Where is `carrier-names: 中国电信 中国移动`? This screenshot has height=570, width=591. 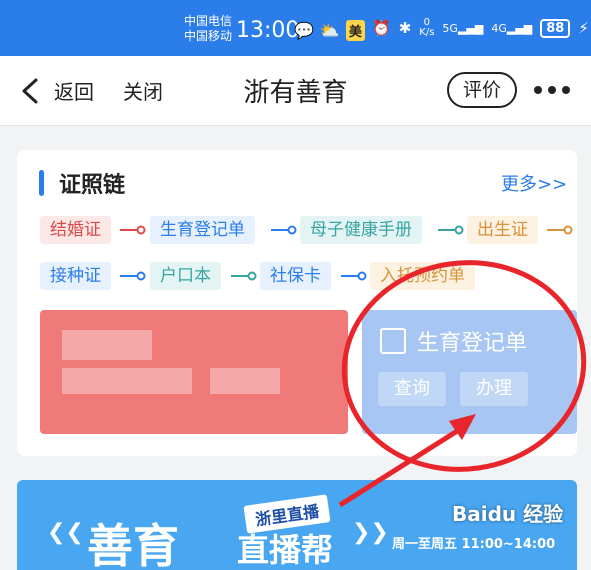 carrier-names: 中国电信 中国移动 is located at coordinates (208, 29).